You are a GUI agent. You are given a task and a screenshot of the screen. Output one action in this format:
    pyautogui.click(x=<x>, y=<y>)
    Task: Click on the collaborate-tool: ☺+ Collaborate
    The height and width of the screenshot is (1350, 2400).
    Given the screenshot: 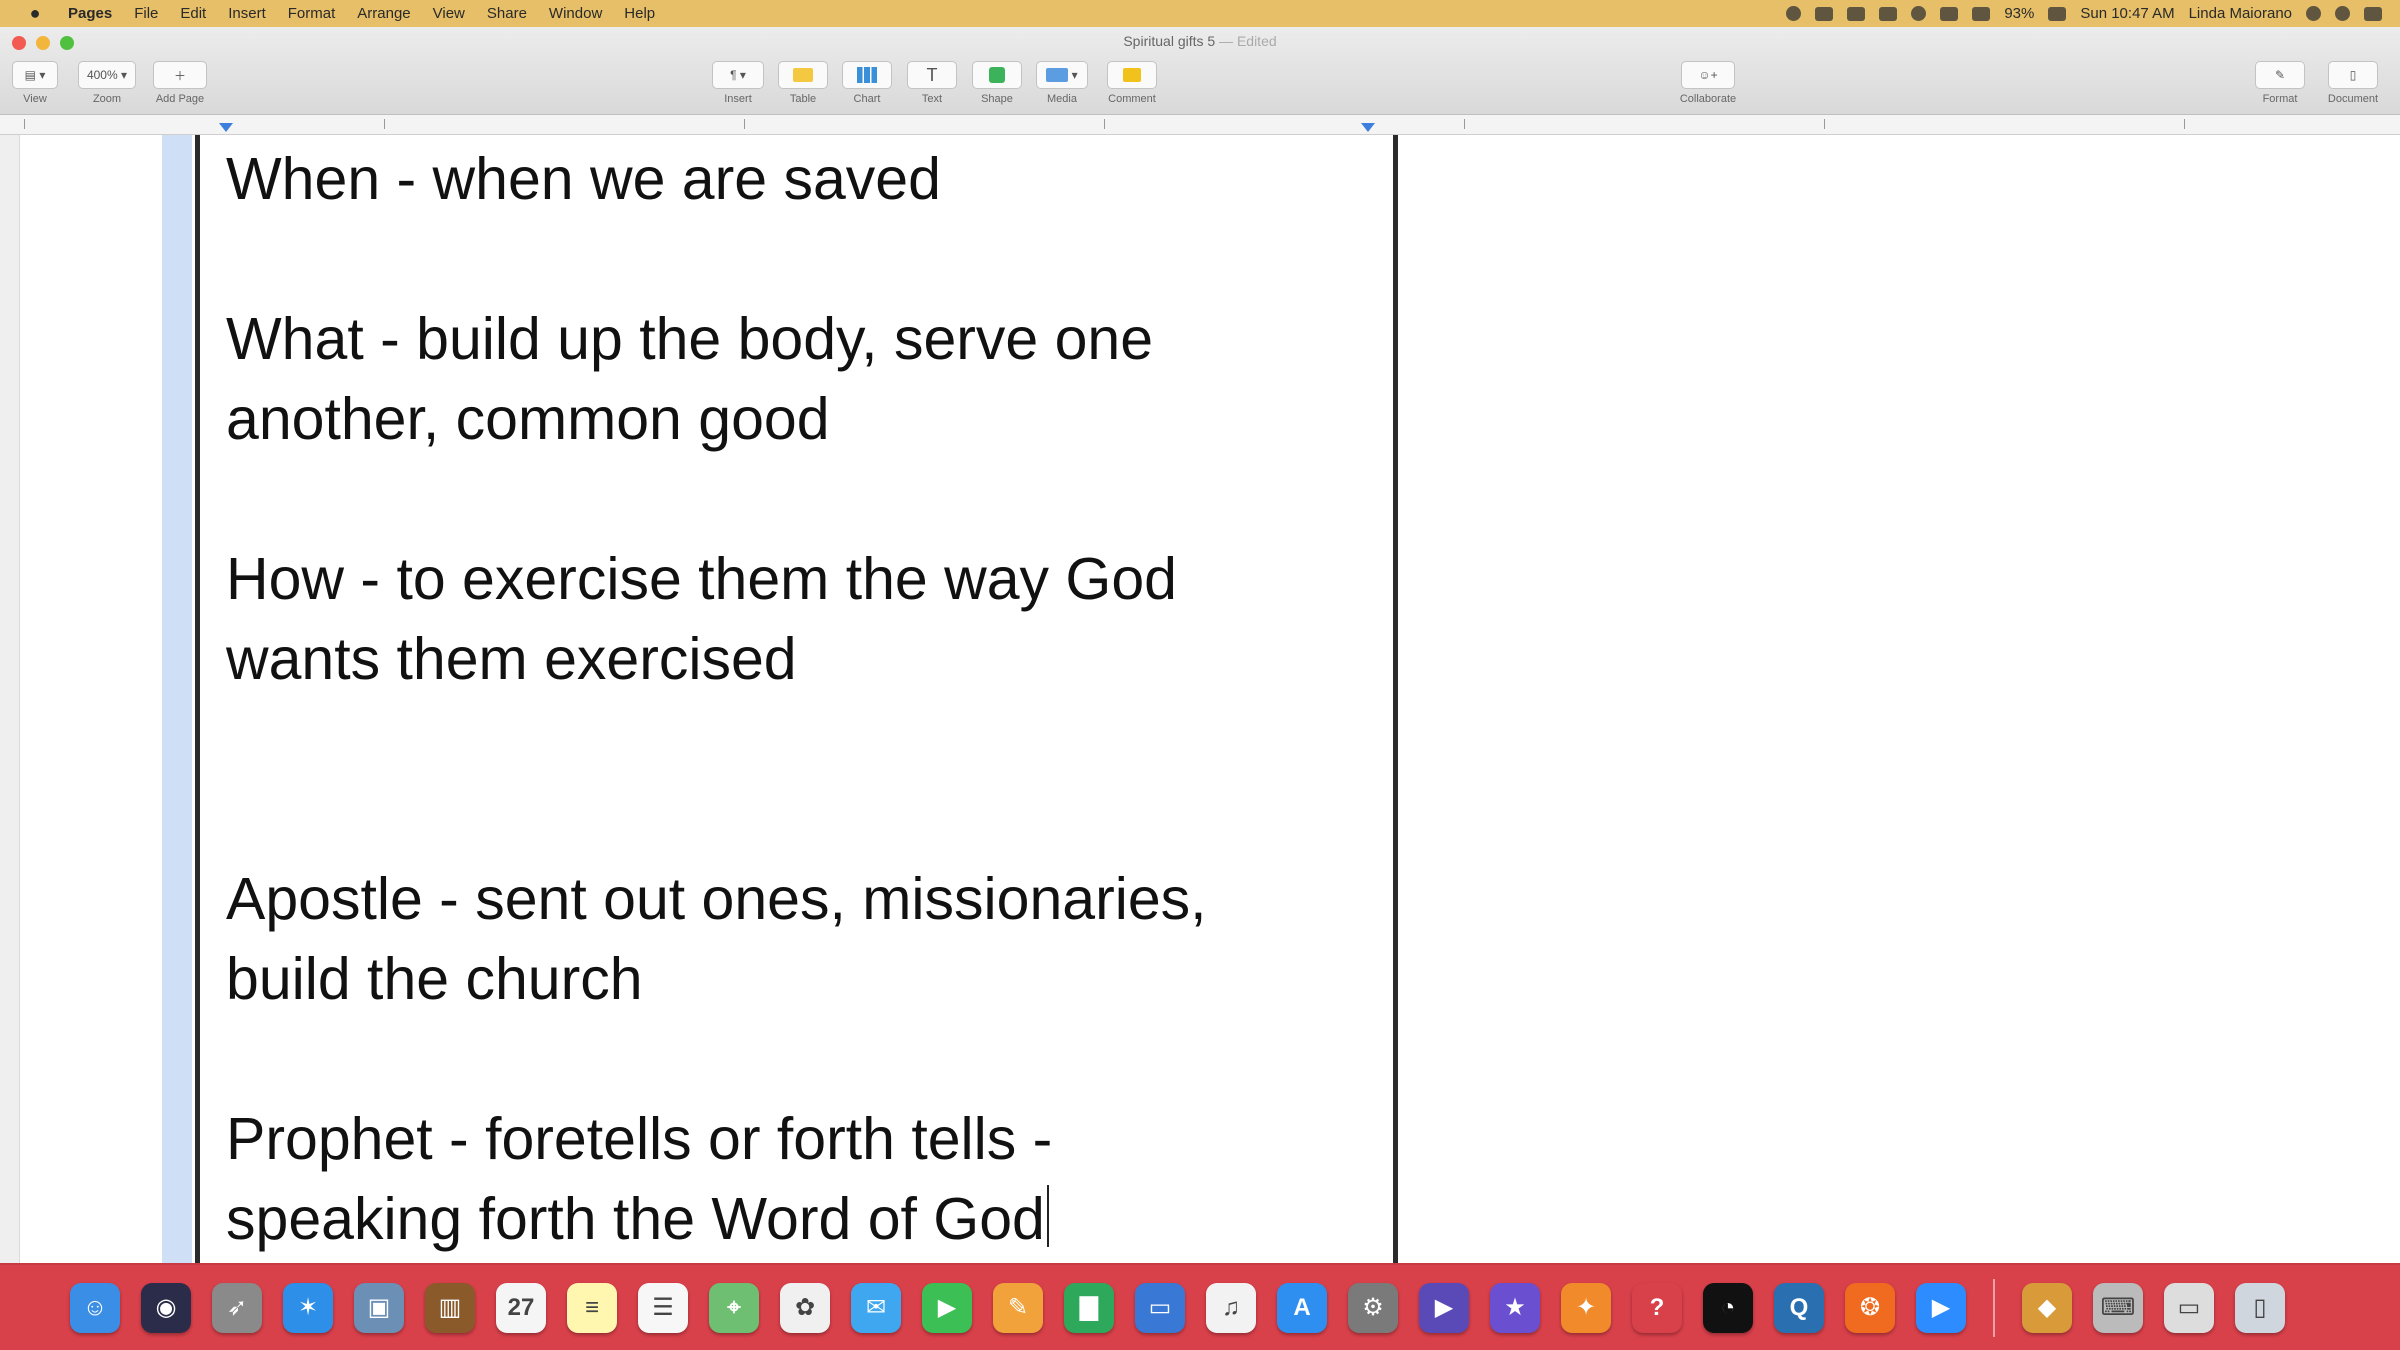 What is the action you would take?
    pyautogui.click(x=1708, y=83)
    